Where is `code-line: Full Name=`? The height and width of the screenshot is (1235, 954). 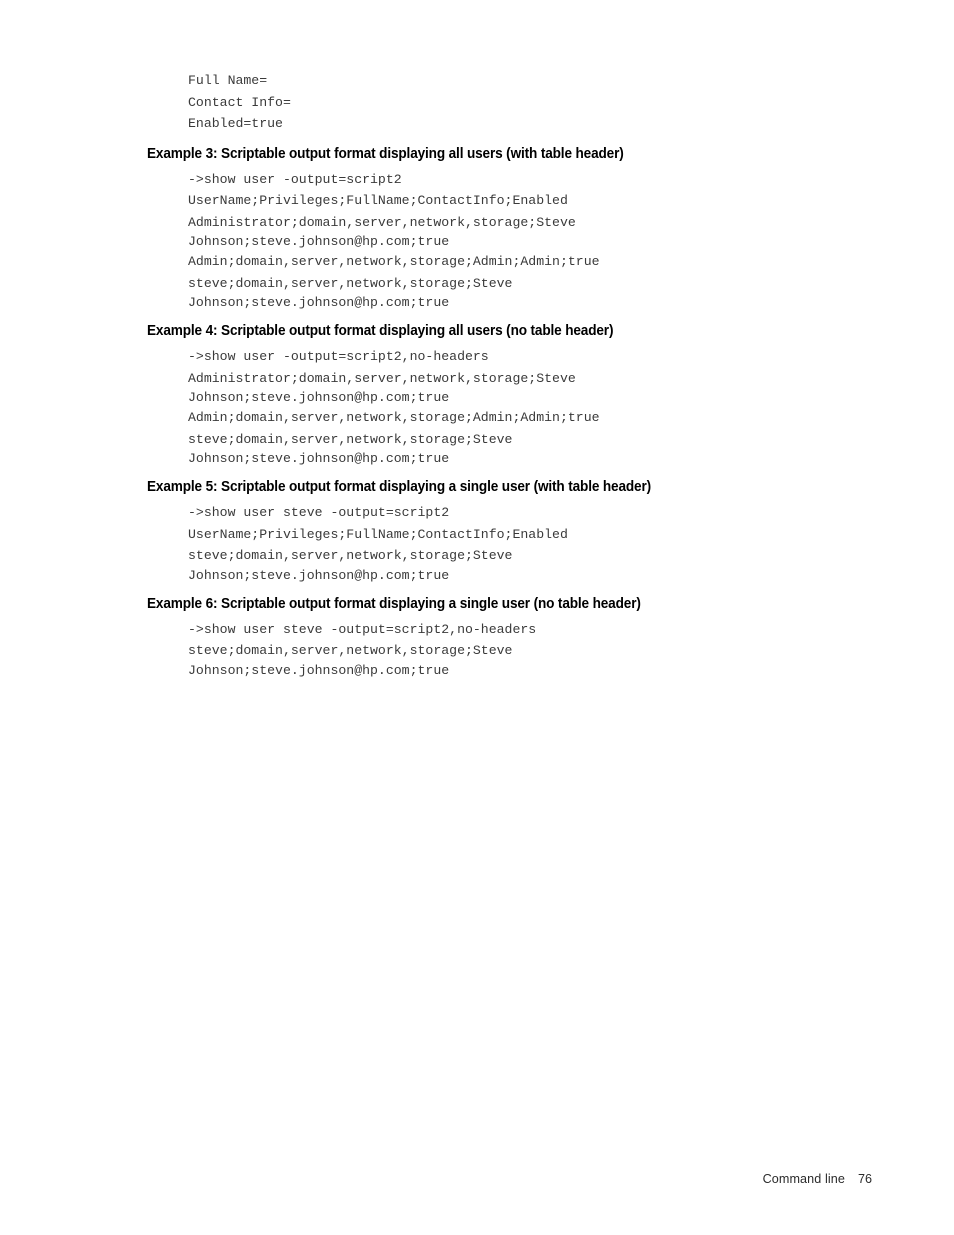
code-line: Full Name= is located at coordinates (228, 80).